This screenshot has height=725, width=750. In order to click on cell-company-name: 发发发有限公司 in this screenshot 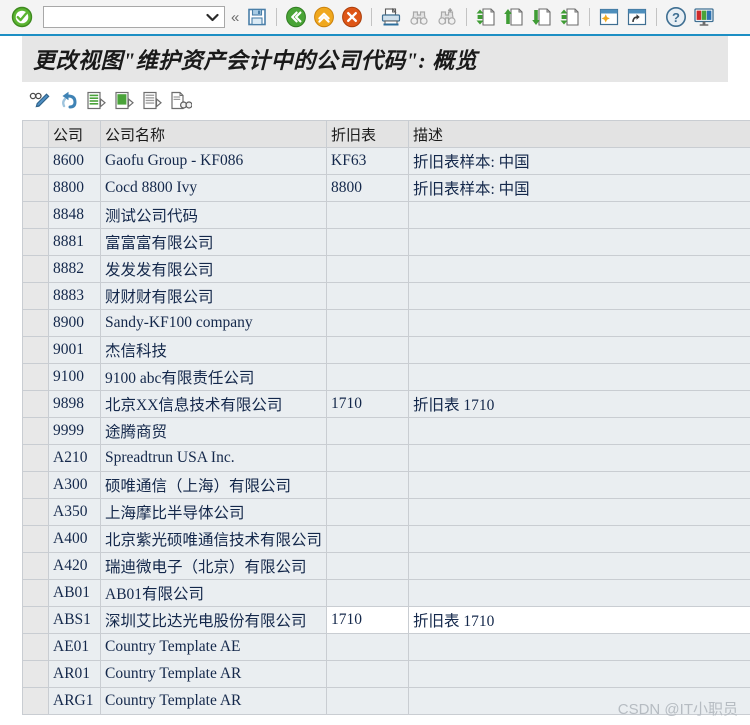, I will do `click(213, 269)`.